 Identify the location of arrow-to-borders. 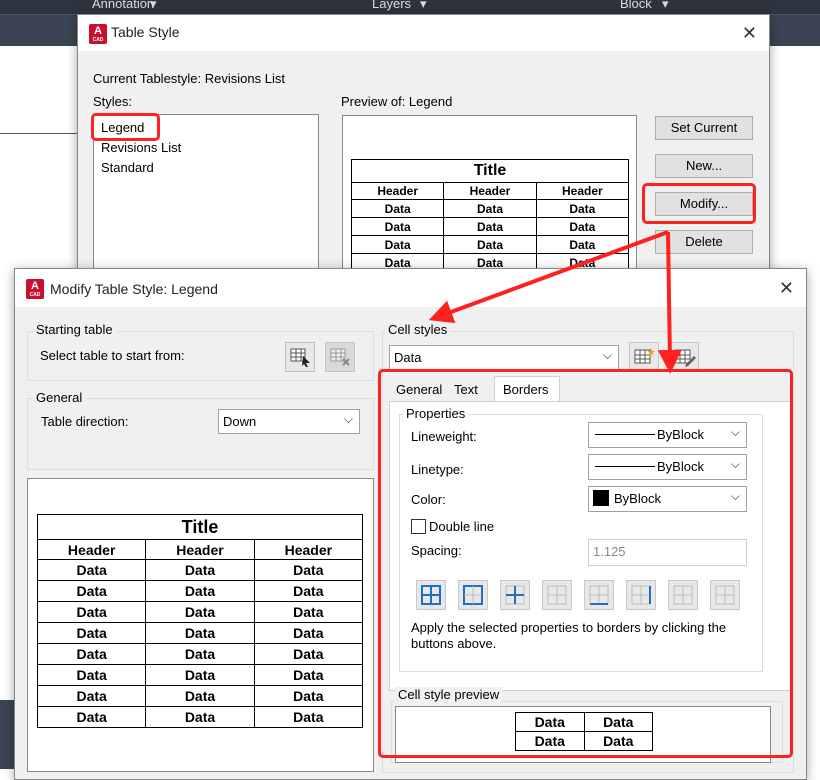
(669, 302).